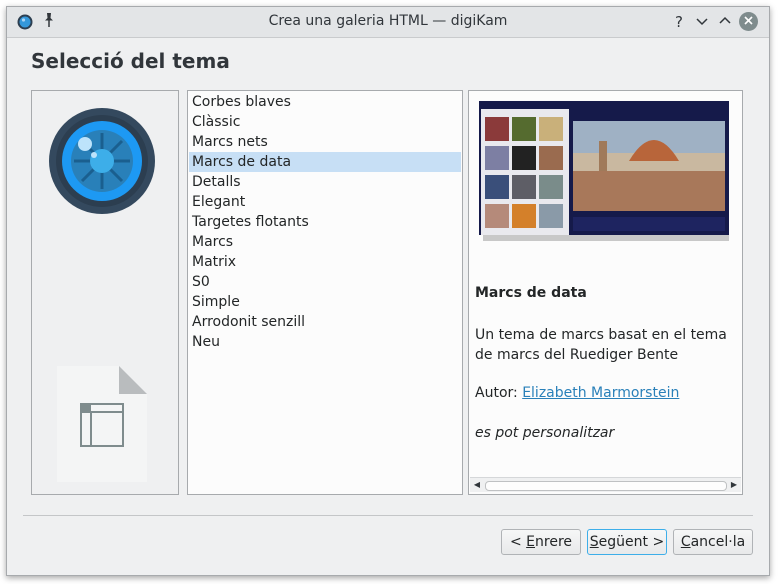 The width and height of the screenshot is (780, 584). What do you see at coordinates (477, 485) in the screenshot?
I see `scroll-left-icon: ◀` at bounding box center [477, 485].